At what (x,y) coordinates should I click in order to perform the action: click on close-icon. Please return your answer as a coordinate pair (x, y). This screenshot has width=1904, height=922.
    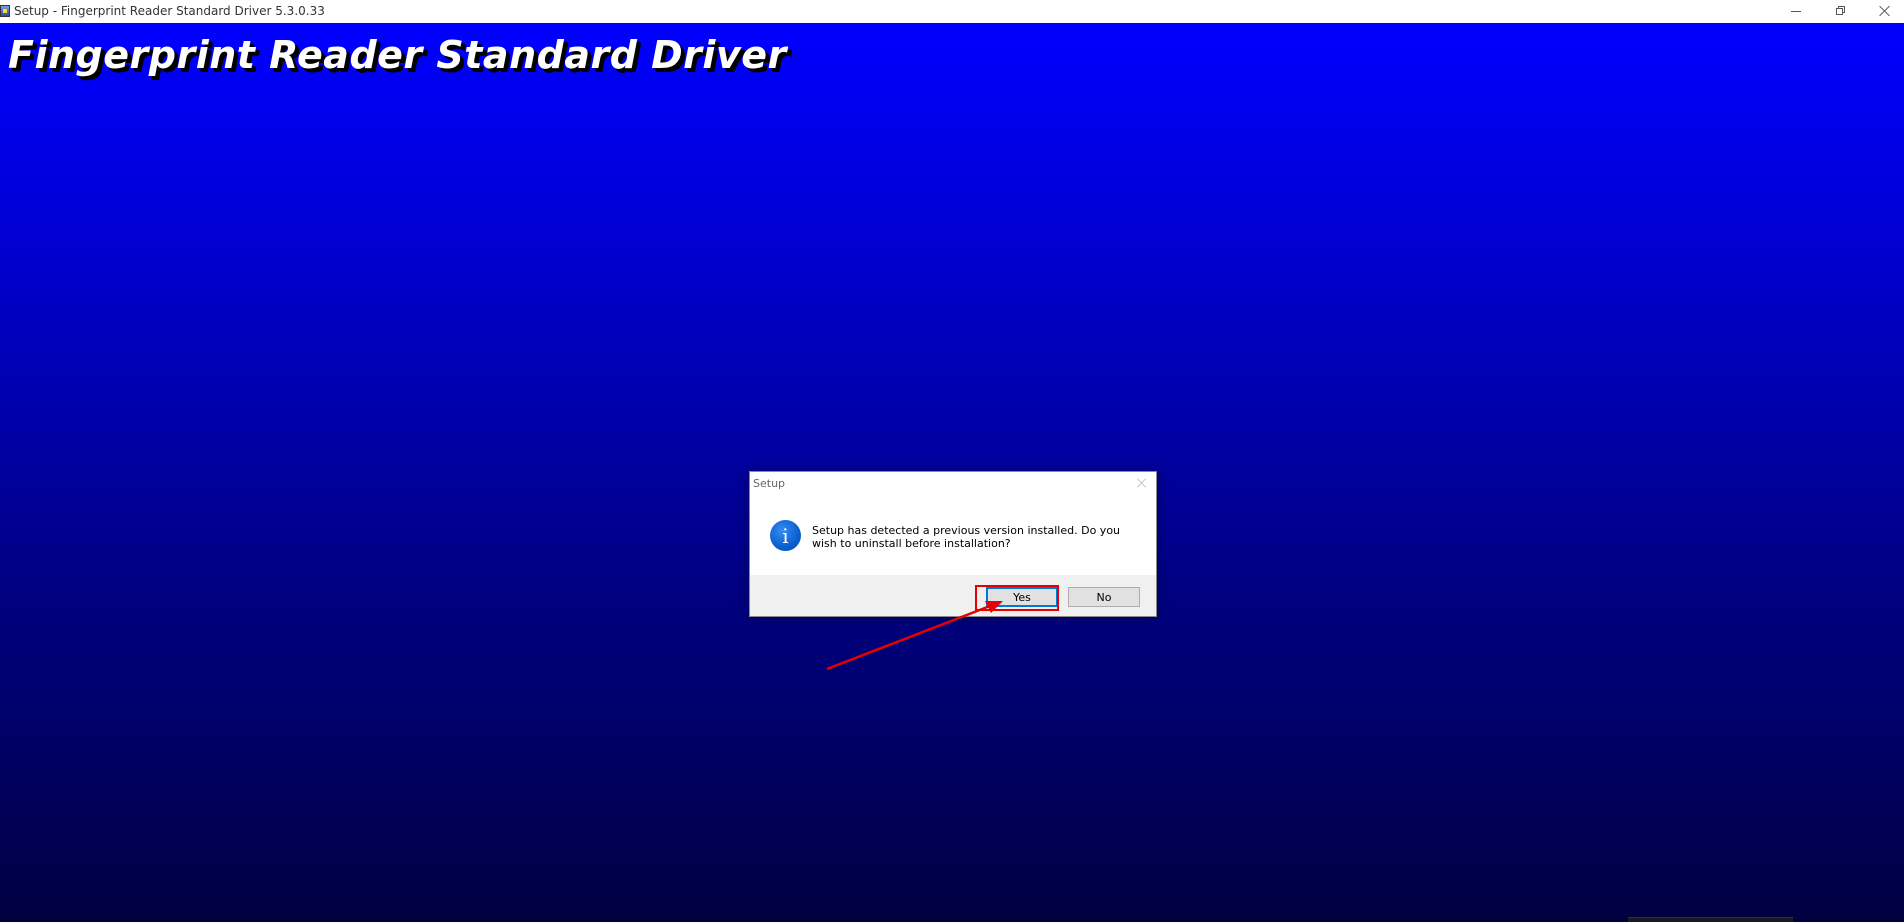
    Looking at the image, I should click on (1885, 11).